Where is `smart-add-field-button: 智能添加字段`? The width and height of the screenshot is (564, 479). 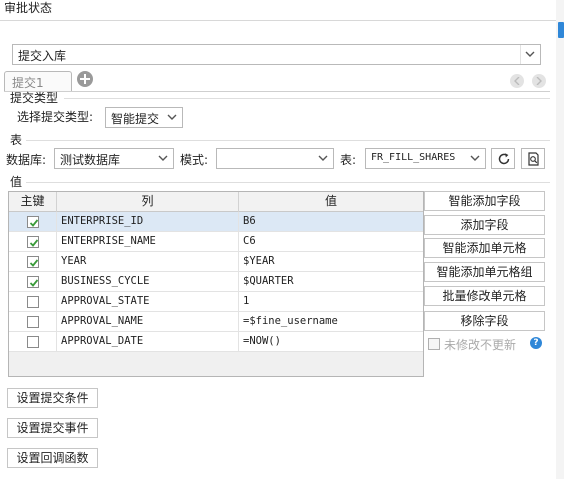 smart-add-field-button: 智能添加字段 is located at coordinates (484, 201).